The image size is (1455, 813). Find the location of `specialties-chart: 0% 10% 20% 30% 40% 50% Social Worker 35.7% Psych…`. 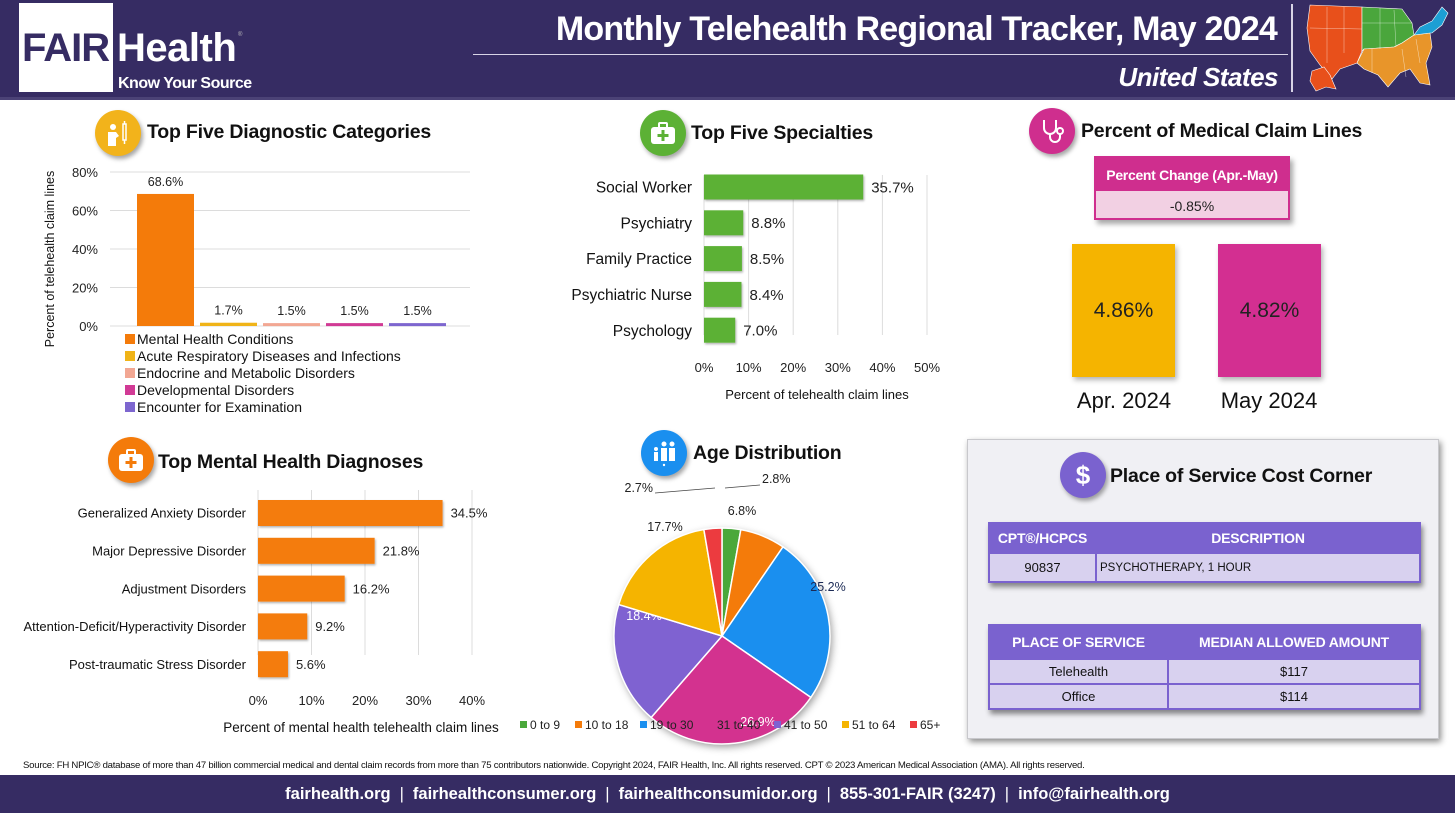

specialties-chart: 0% 10% 20% 30% 40% 50% Social Worker 35.7% Psych… is located at coordinates (755, 288).